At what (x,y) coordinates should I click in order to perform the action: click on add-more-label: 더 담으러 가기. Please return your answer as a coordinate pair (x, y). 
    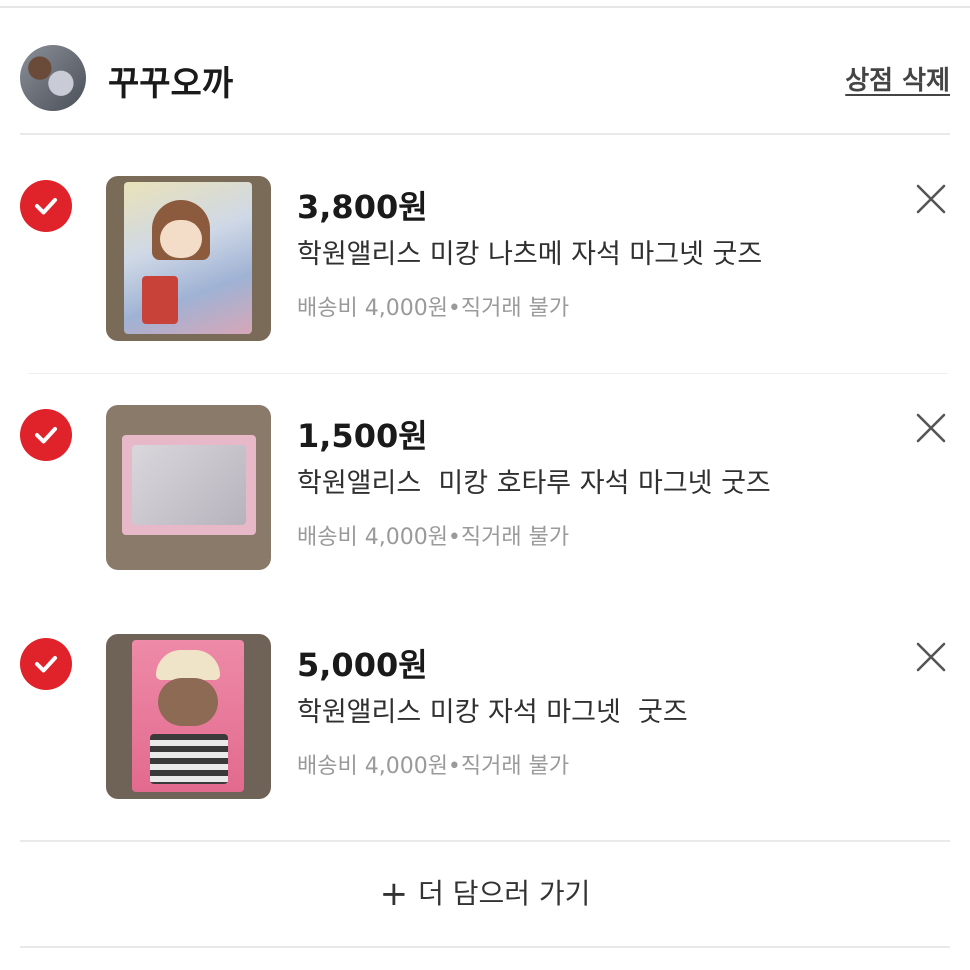
    Looking at the image, I should click on (504, 893).